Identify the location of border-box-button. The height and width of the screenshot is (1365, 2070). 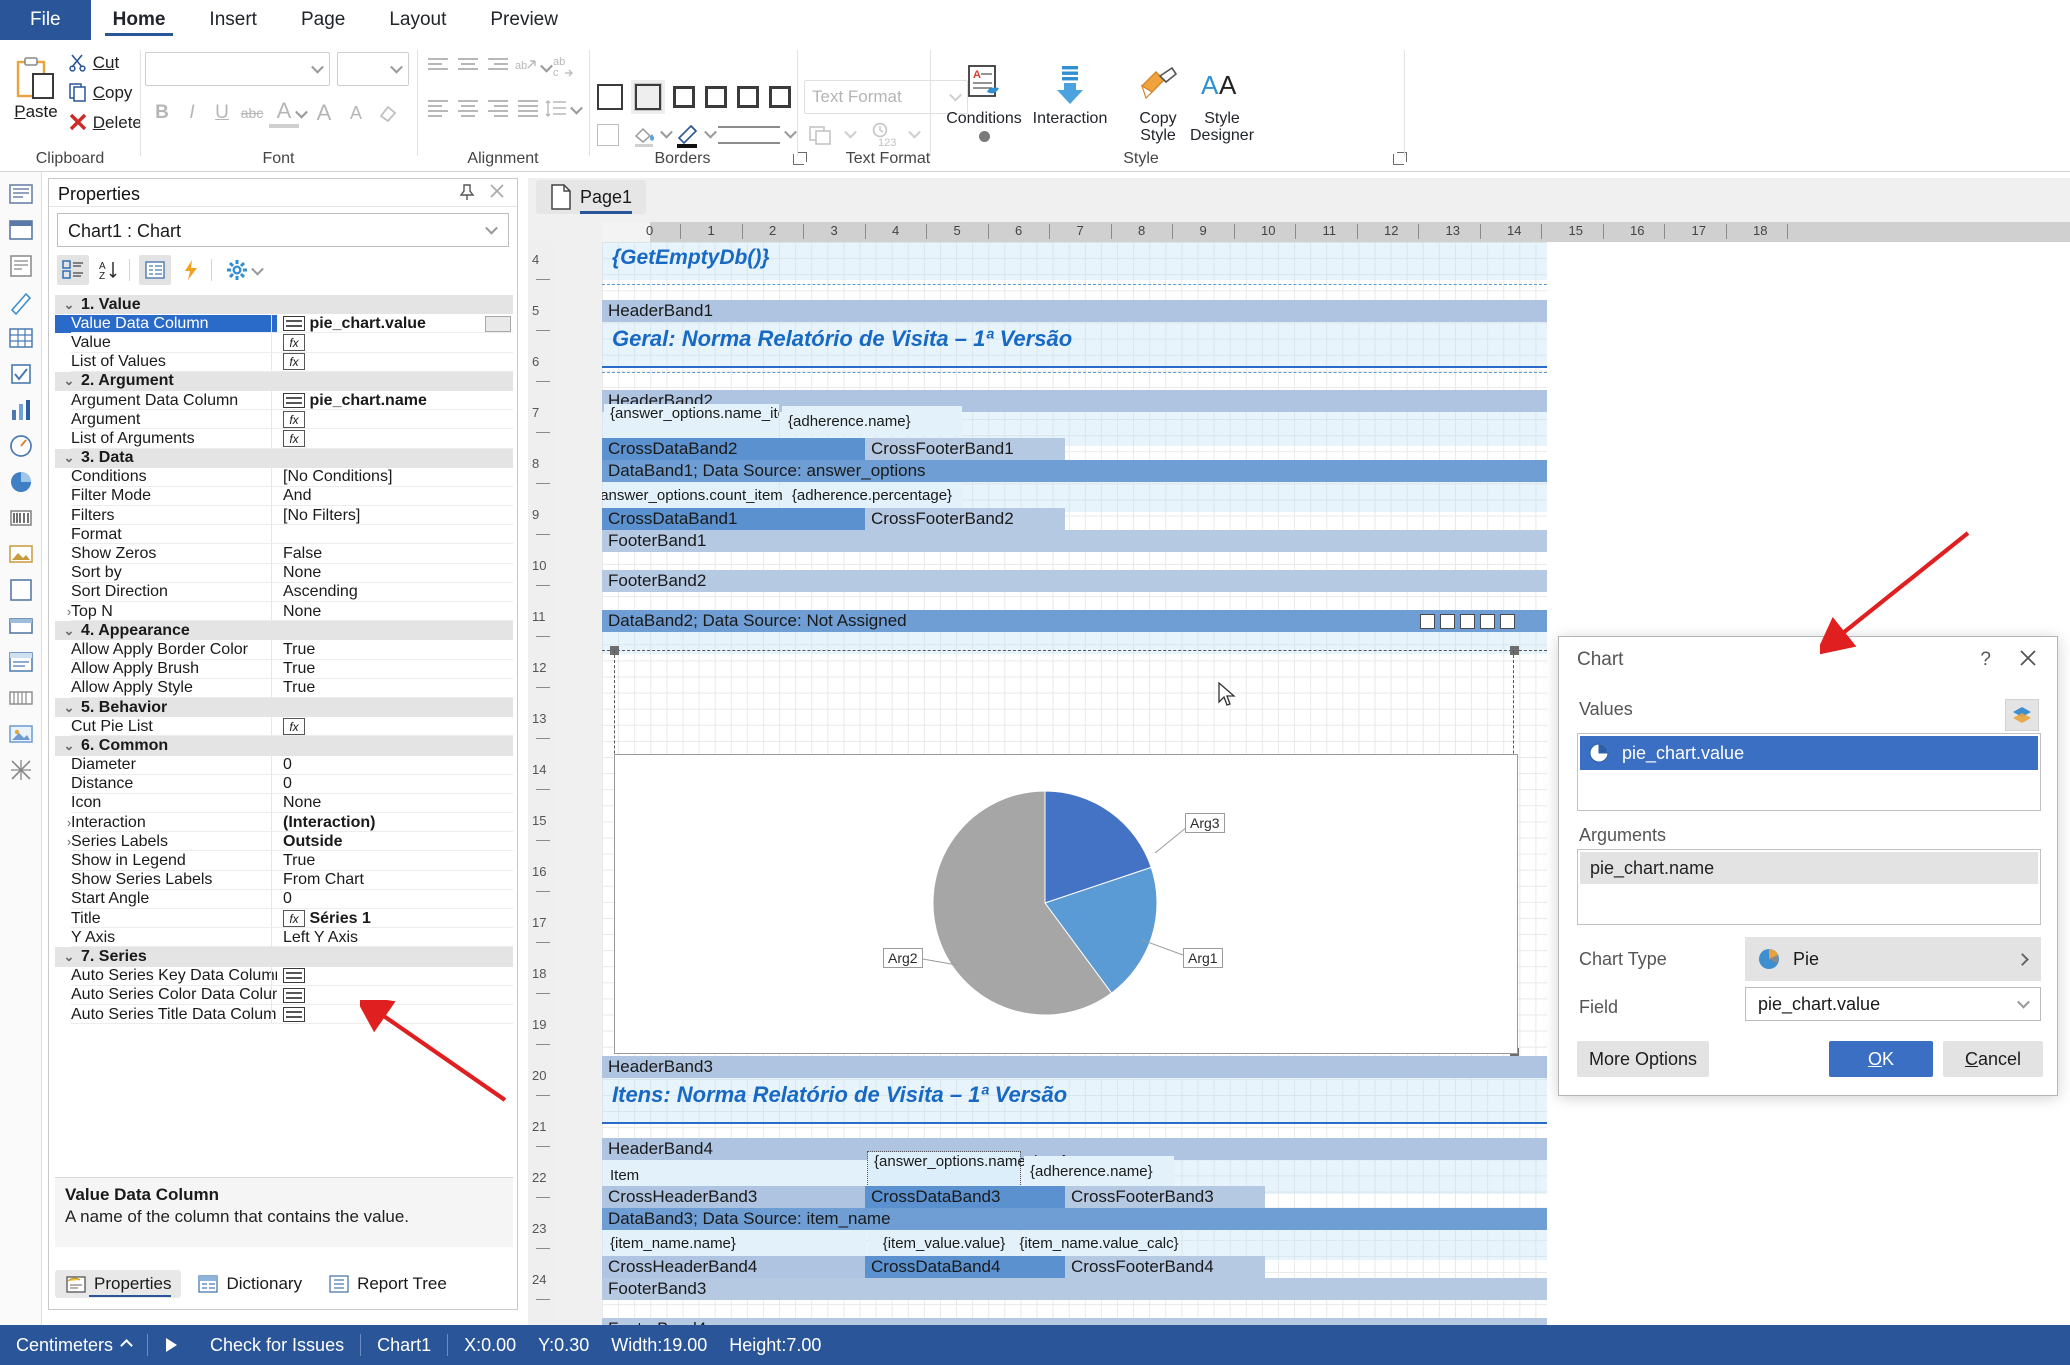
(684, 97).